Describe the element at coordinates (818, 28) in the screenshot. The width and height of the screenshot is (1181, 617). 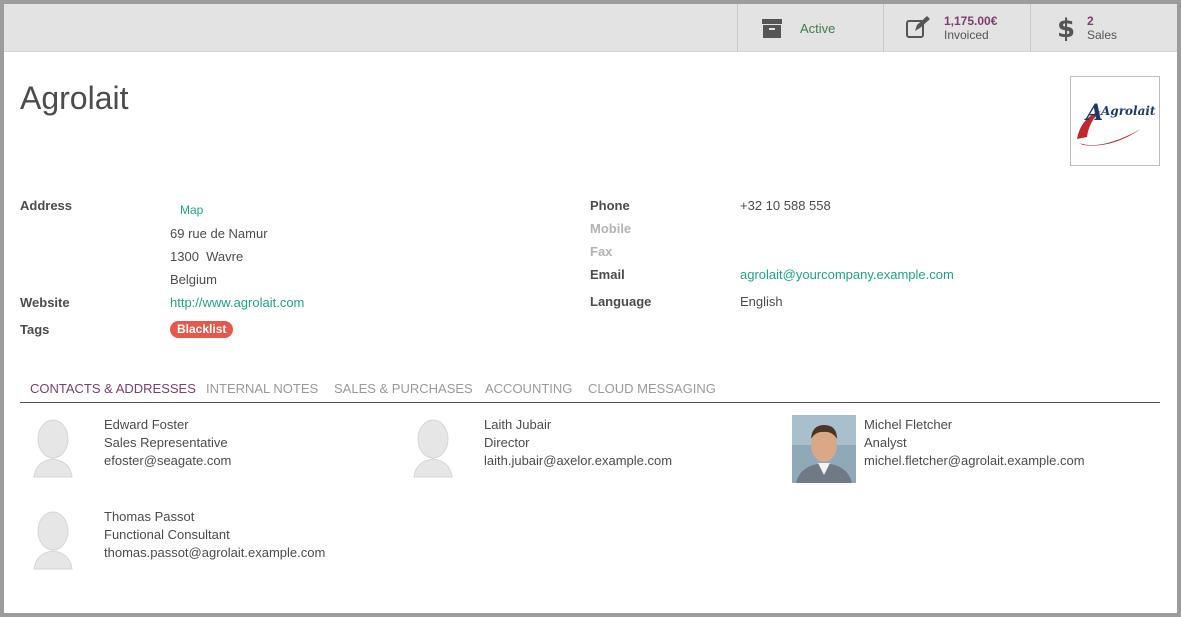
I see `active-label: Active` at that location.